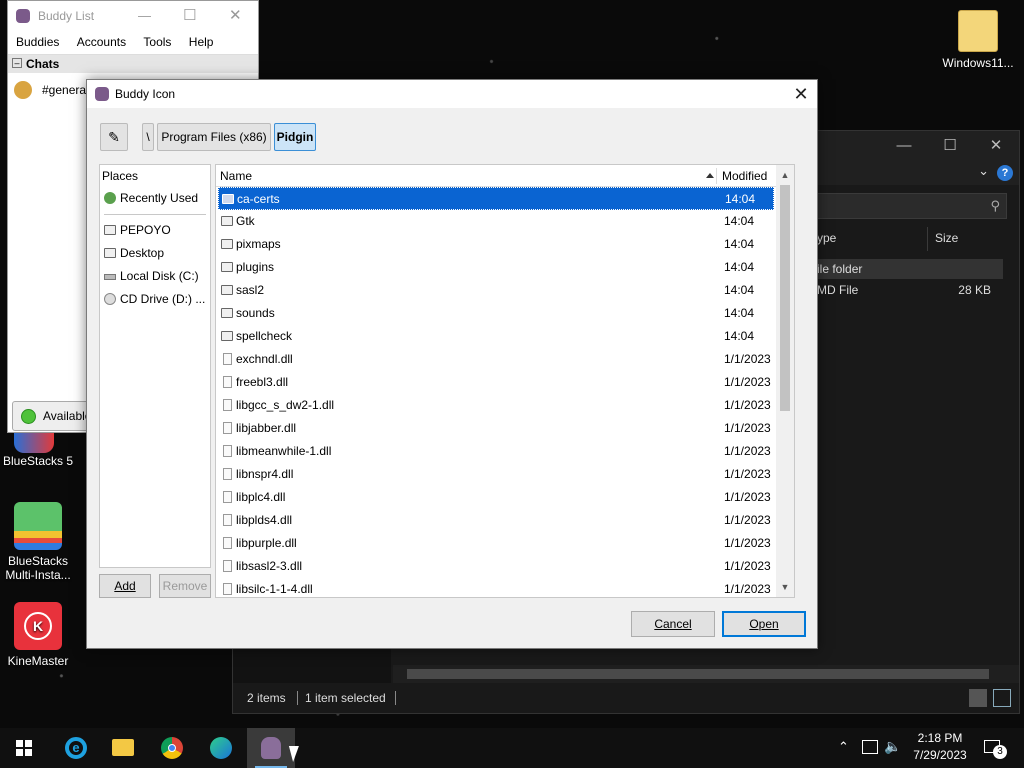 This screenshot has width=1024, height=768. Describe the element at coordinates (496, 313) in the screenshot. I see `file-row: sounds 14:04` at that location.